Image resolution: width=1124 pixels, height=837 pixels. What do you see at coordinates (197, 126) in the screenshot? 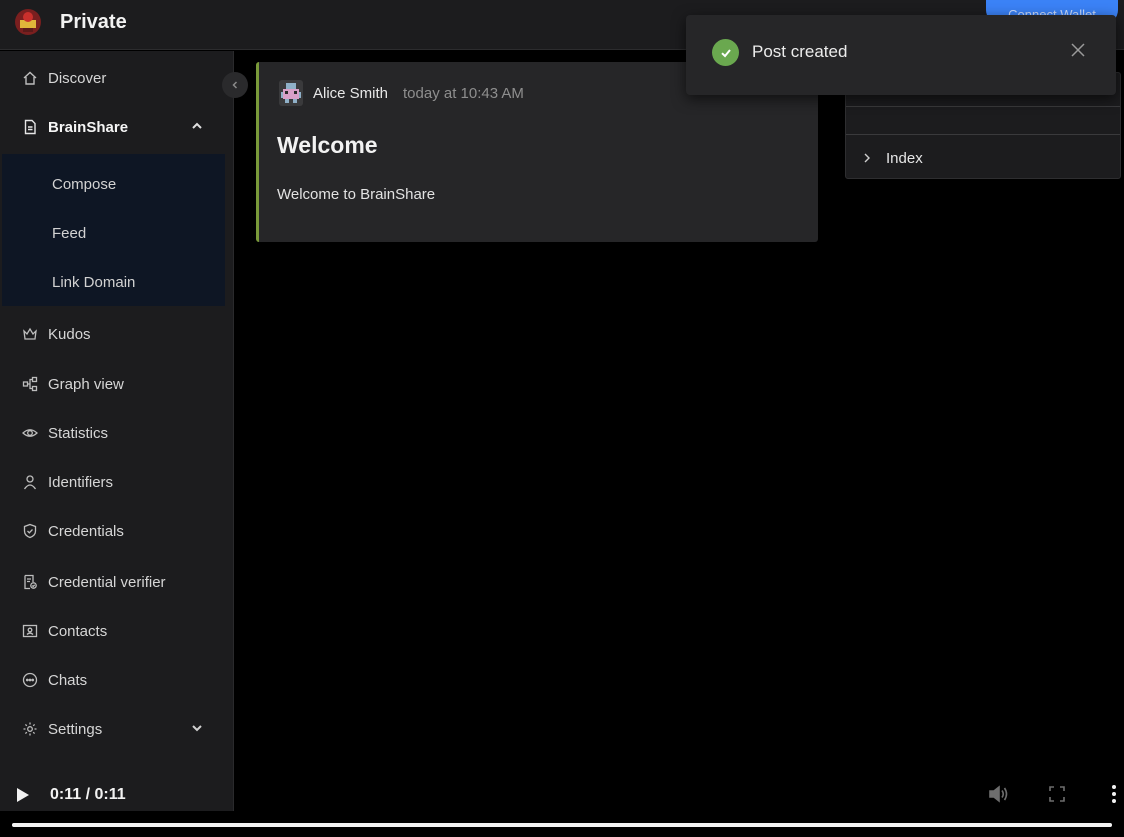
I see `chevron-up-icon` at bounding box center [197, 126].